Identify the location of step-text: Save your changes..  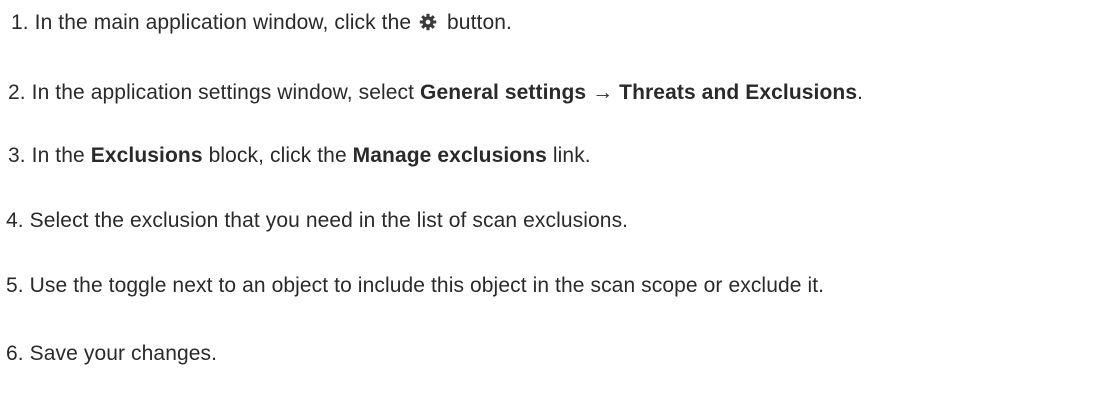
(123, 353).